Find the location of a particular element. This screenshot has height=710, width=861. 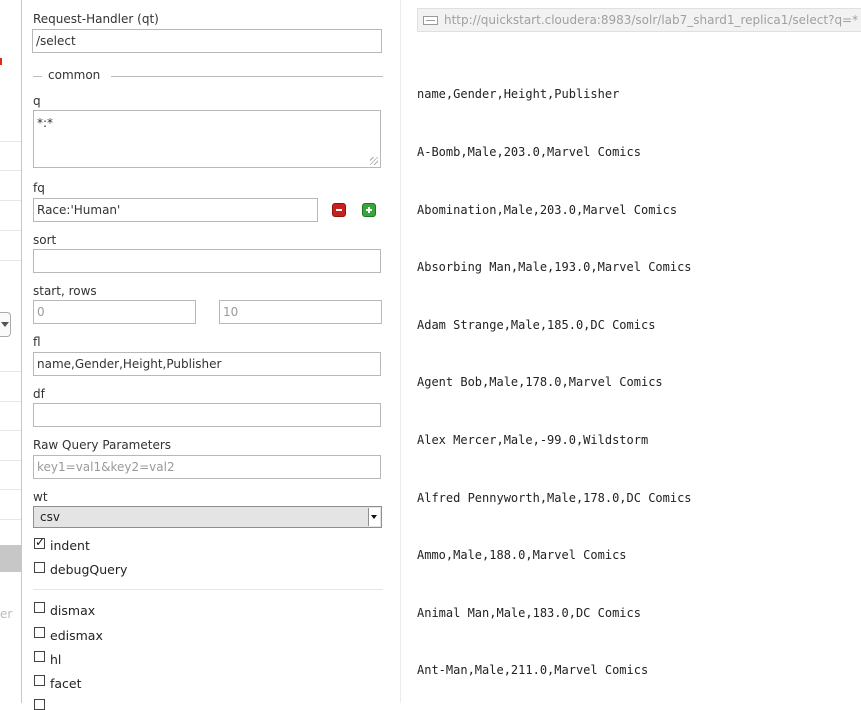

indent-checkbox is located at coordinates (39, 542).